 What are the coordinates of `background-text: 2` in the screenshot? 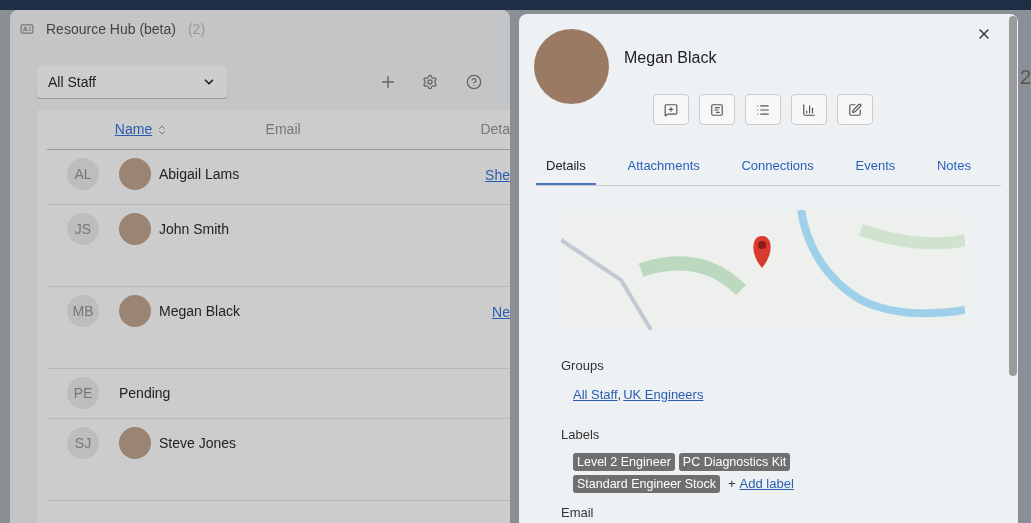 It's located at (1025, 77).